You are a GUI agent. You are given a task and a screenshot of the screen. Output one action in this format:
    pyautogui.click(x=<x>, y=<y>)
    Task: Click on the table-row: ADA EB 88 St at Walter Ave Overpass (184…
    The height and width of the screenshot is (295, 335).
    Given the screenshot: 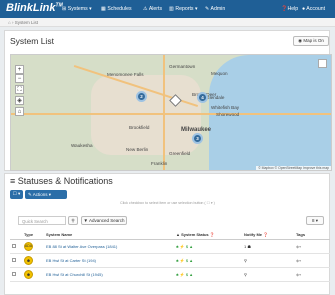 What is the action you would take?
    pyautogui.click(x=170, y=246)
    